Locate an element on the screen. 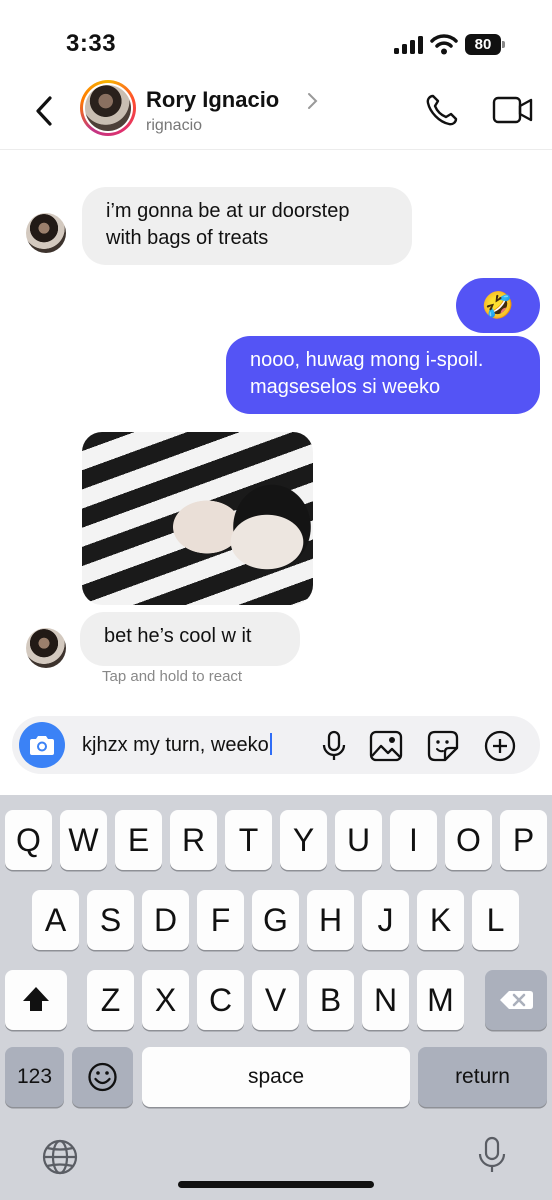  key-c: C is located at coordinates (220, 1000).